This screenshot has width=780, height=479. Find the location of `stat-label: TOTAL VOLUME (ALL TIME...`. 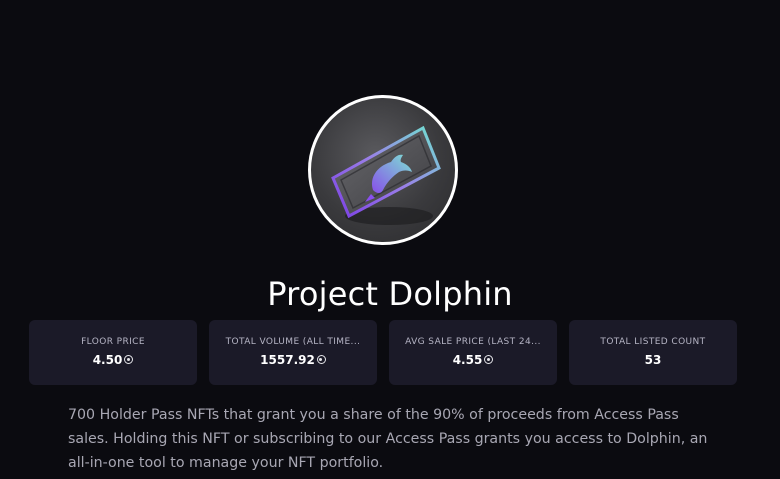

stat-label: TOTAL VOLUME (ALL TIME... is located at coordinates (293, 342).